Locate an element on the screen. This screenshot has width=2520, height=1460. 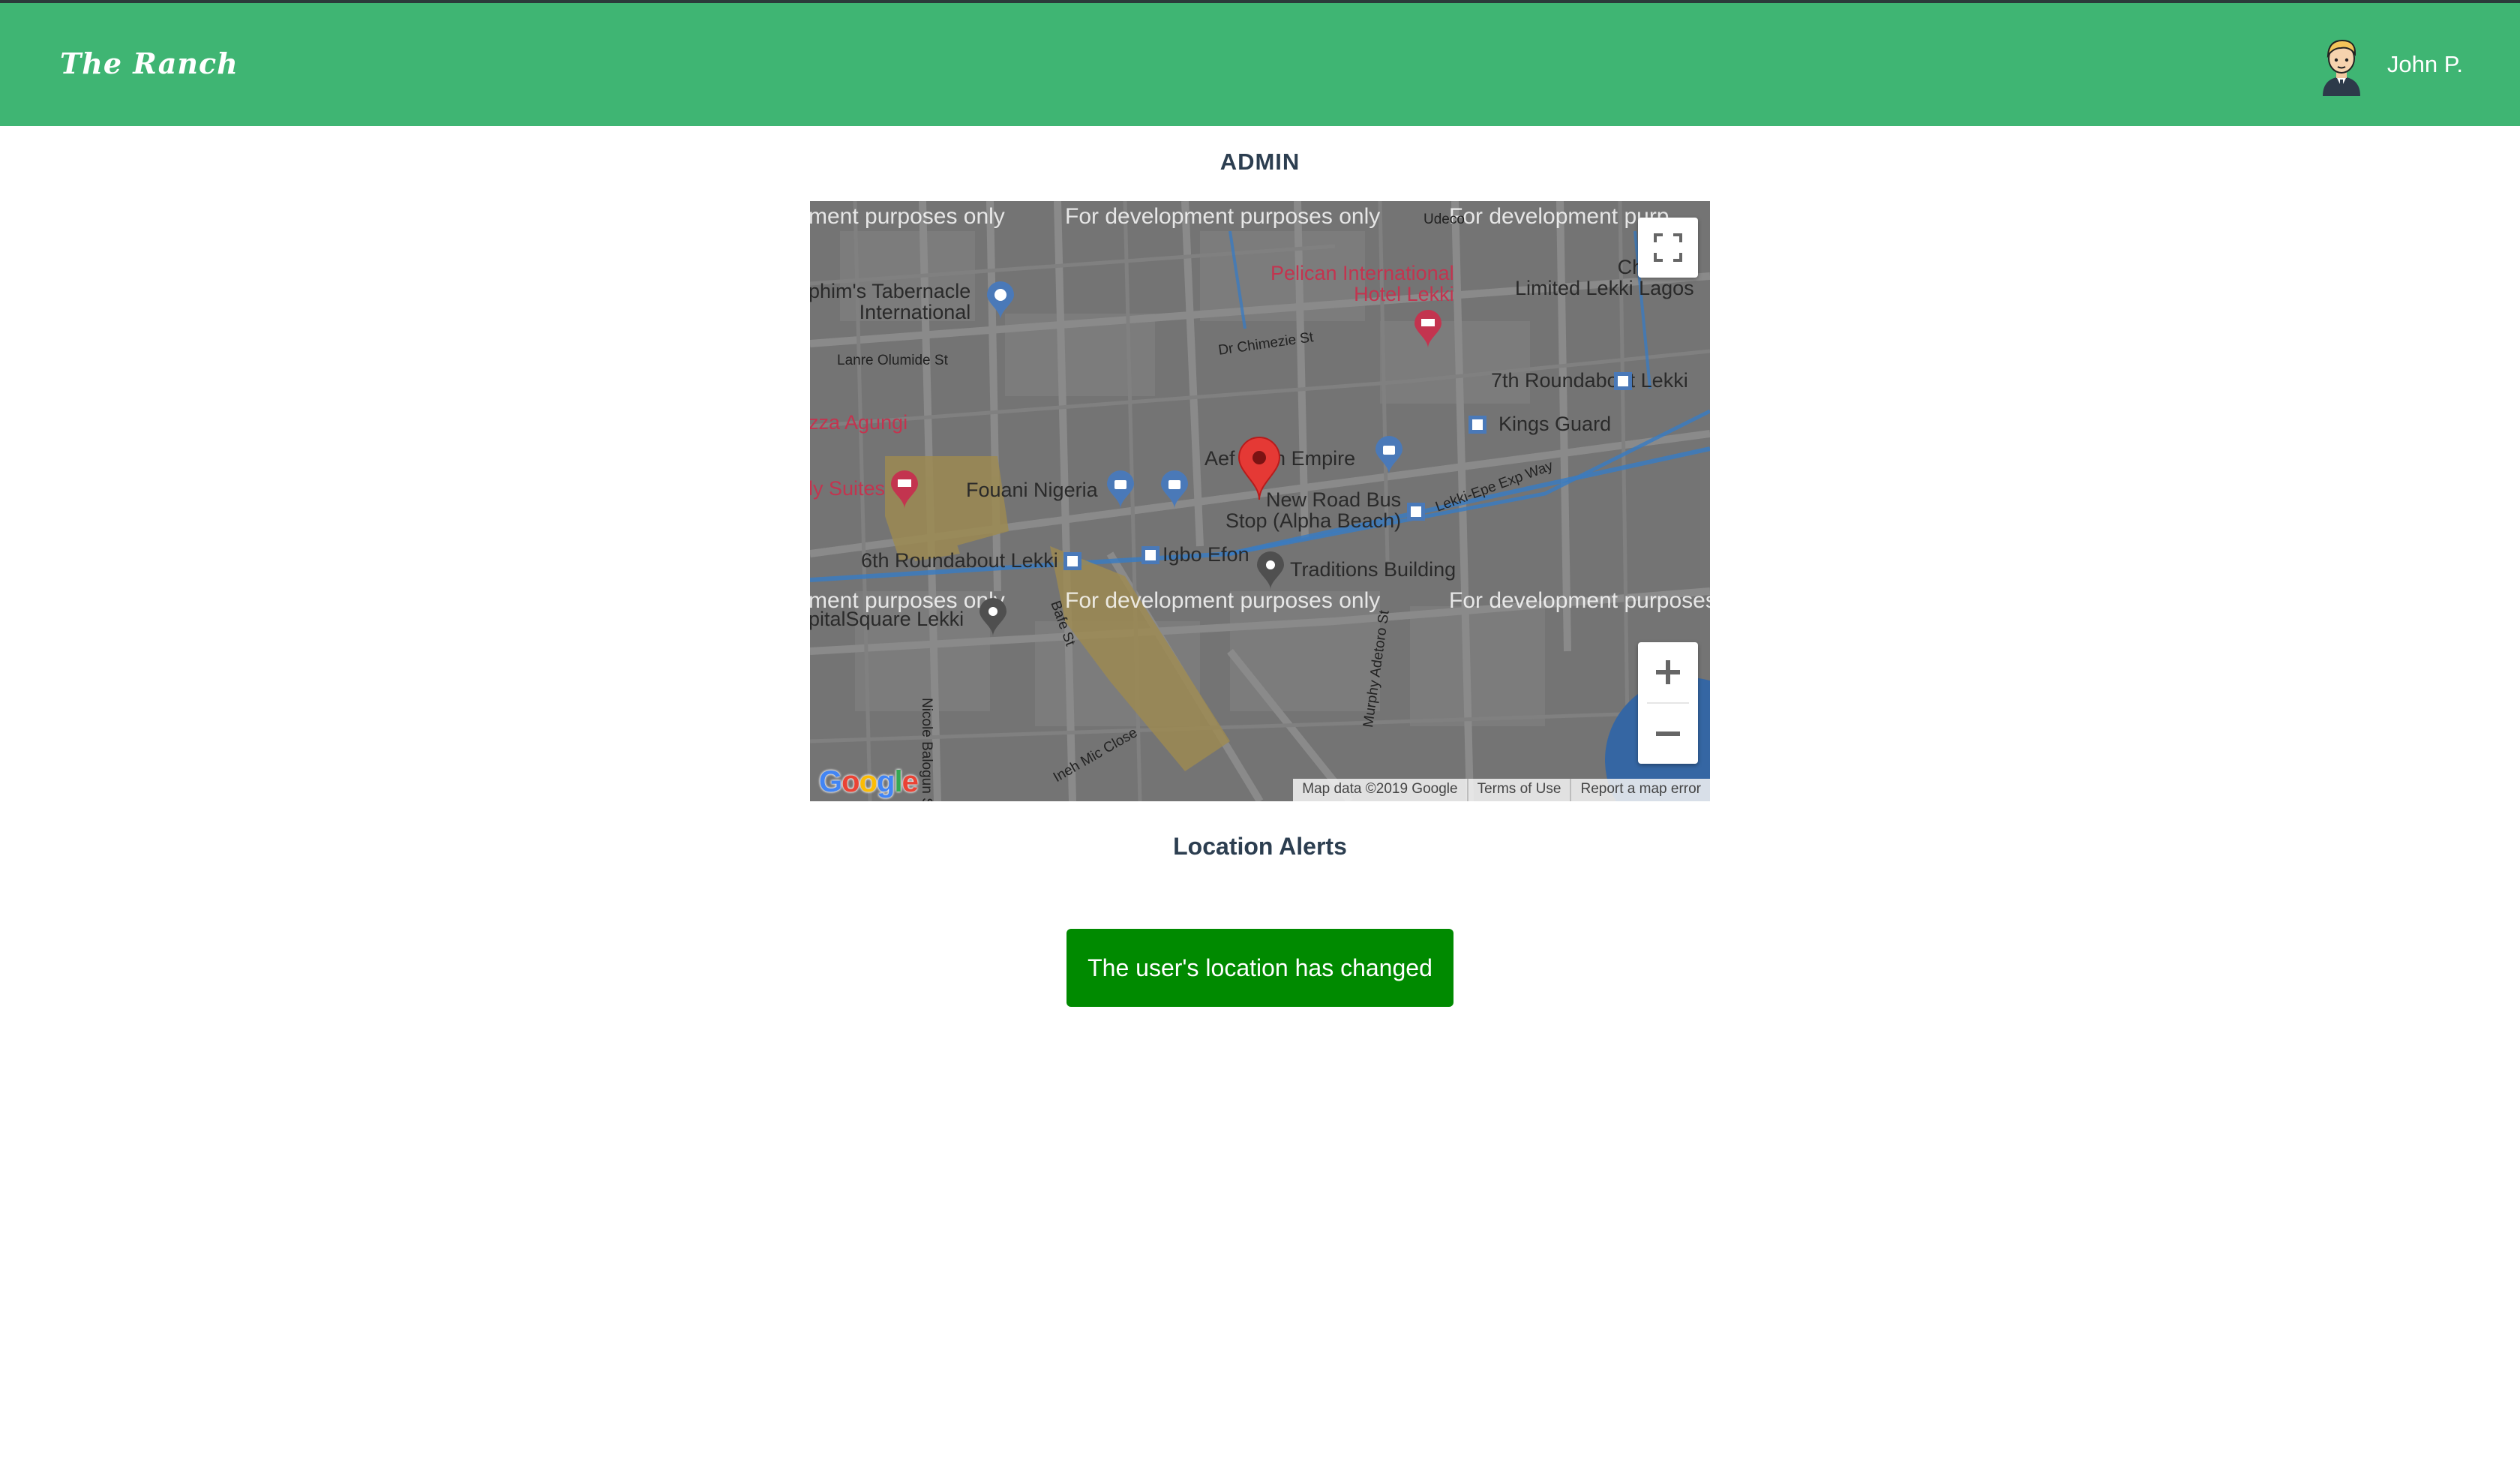
user-menu: John P. is located at coordinates (2389, 64).